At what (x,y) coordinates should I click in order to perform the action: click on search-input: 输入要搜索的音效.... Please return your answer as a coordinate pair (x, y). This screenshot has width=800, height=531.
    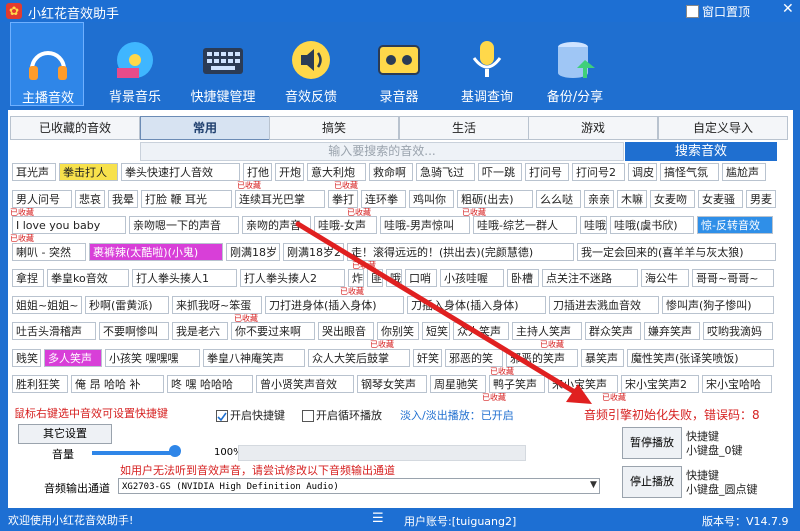
    Looking at the image, I should click on (382, 151).